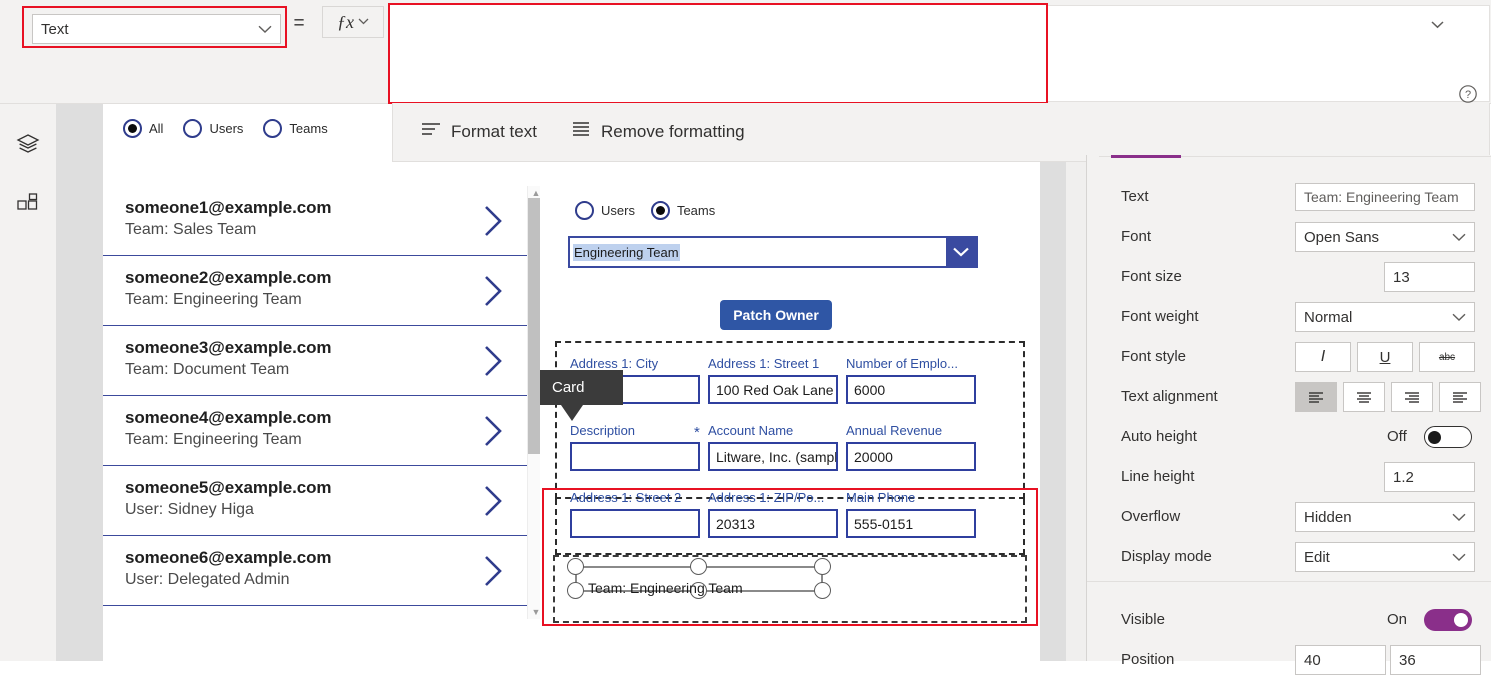 The image size is (1491, 680). What do you see at coordinates (1385, 317) in the screenshot?
I see `property-select: Normal` at bounding box center [1385, 317].